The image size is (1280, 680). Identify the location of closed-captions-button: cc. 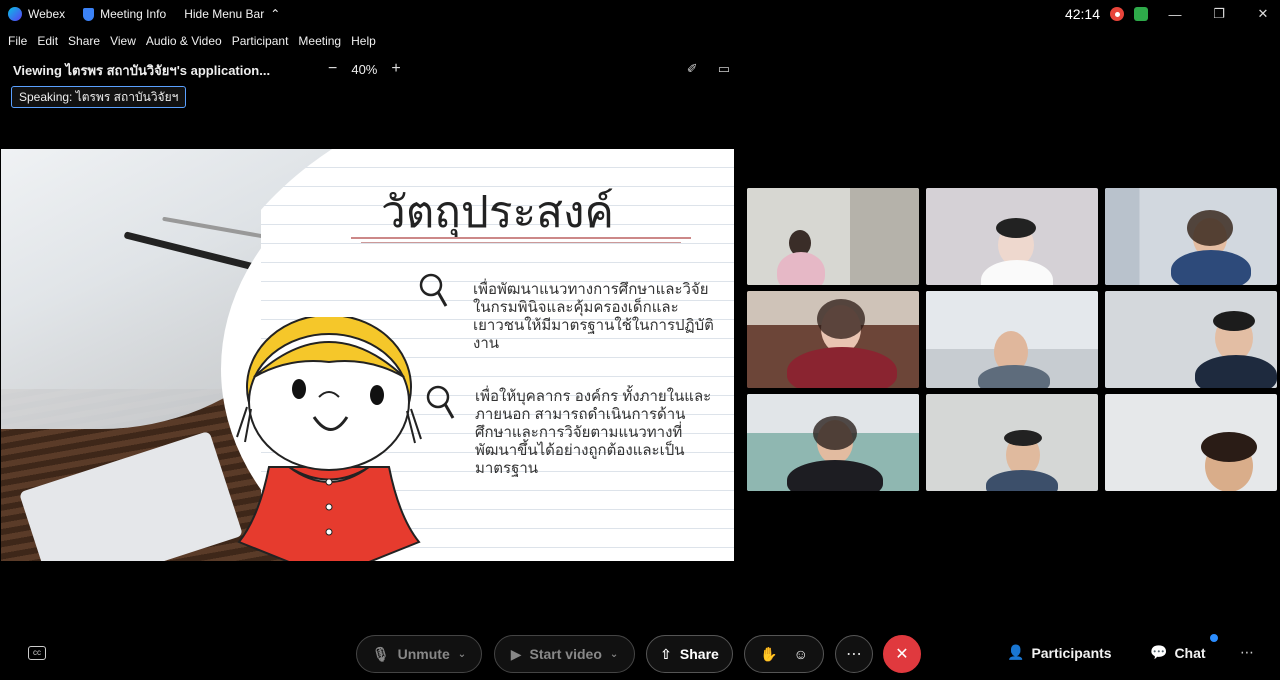
(37, 653).